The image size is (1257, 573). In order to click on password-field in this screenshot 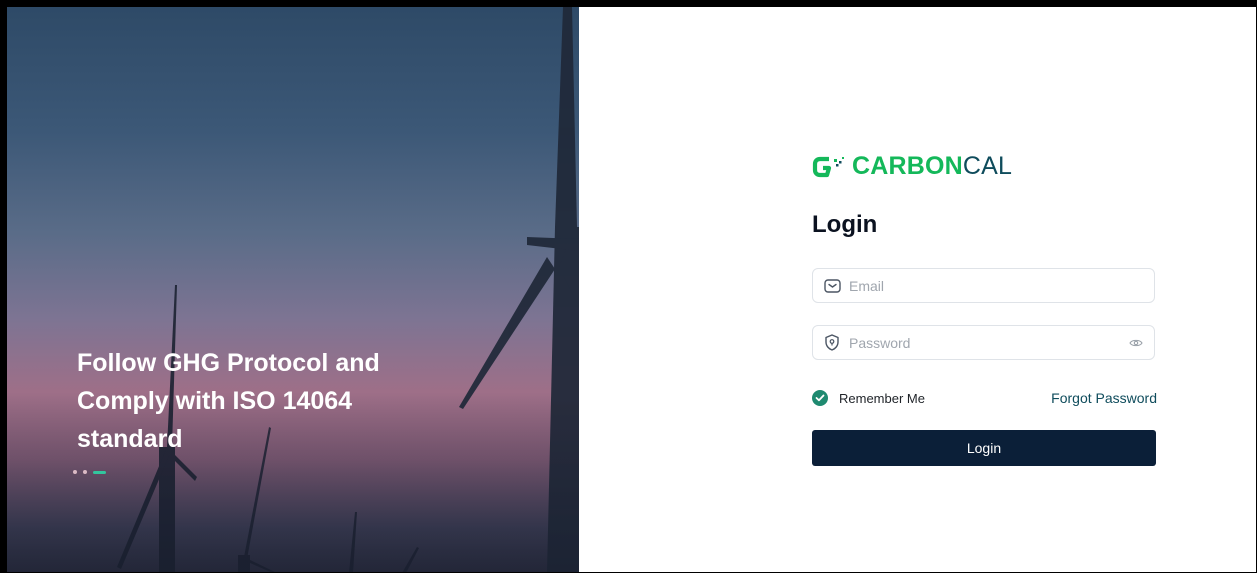, I will do `click(983, 342)`.